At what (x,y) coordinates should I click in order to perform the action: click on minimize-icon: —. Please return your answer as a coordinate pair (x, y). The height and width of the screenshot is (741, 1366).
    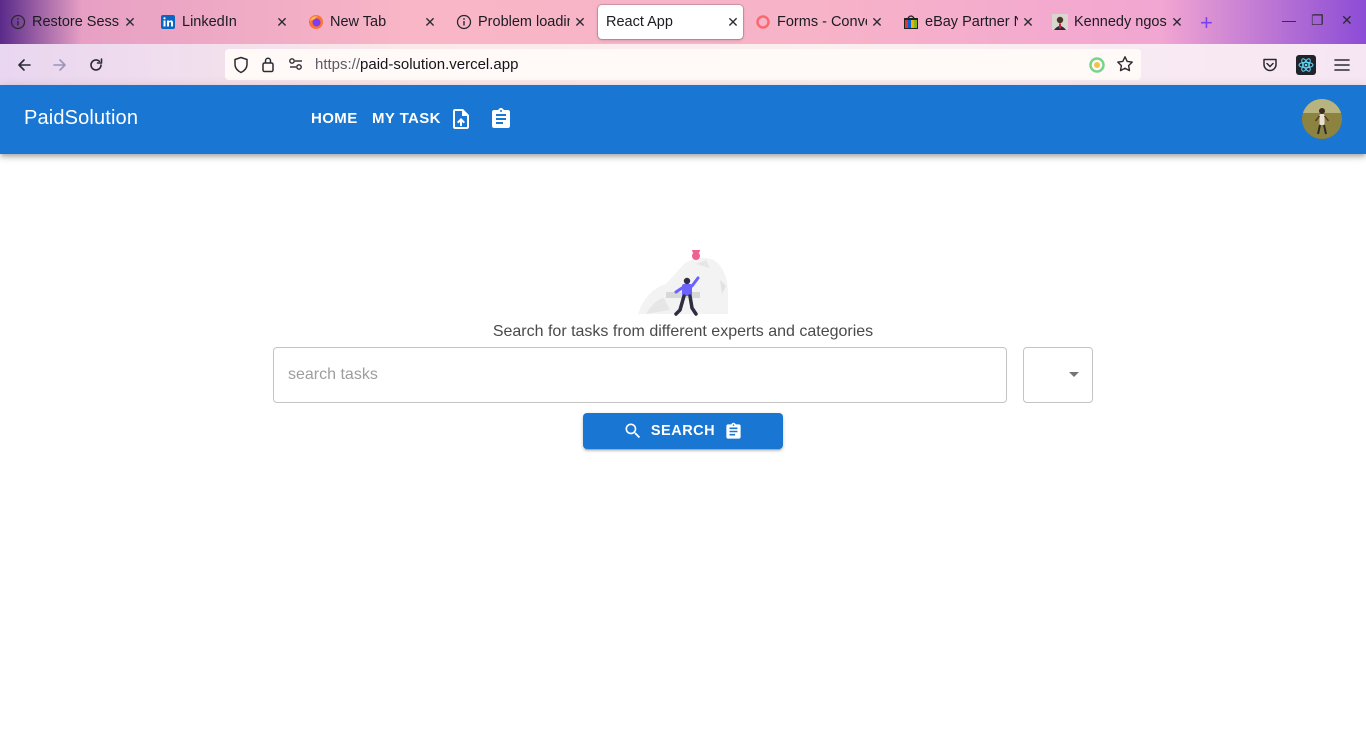
    Looking at the image, I should click on (1289, 20).